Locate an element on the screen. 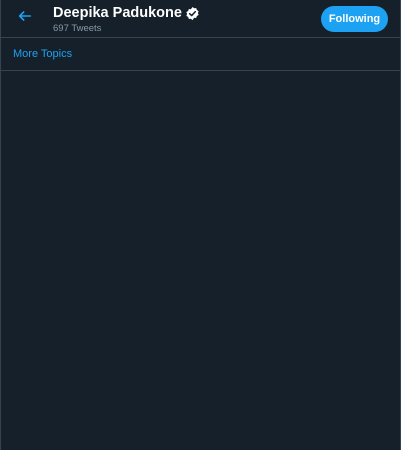  more-topics-link: More Topics is located at coordinates (42, 54).